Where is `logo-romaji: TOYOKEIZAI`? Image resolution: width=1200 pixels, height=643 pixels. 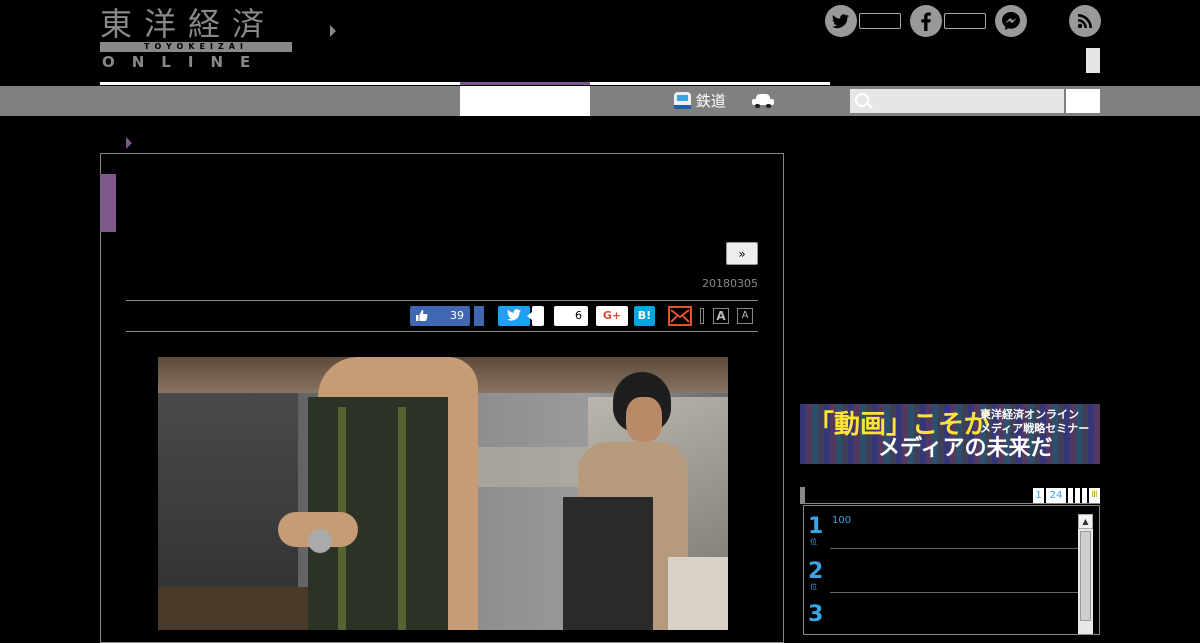
logo-romaji: TOYOKEIZAI is located at coordinates (196, 47).